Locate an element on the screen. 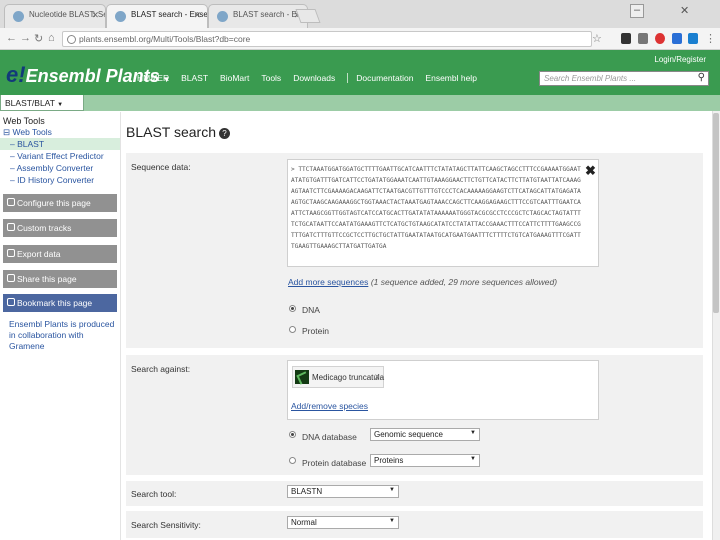  select-value: Proteins is located at coordinates (389, 460).